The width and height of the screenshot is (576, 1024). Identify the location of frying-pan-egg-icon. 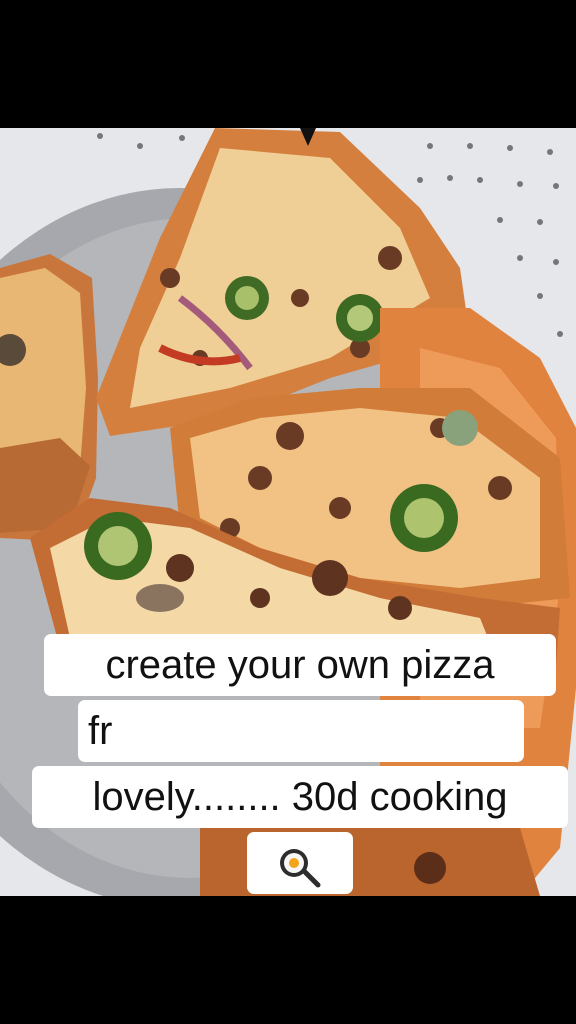
(300, 864).